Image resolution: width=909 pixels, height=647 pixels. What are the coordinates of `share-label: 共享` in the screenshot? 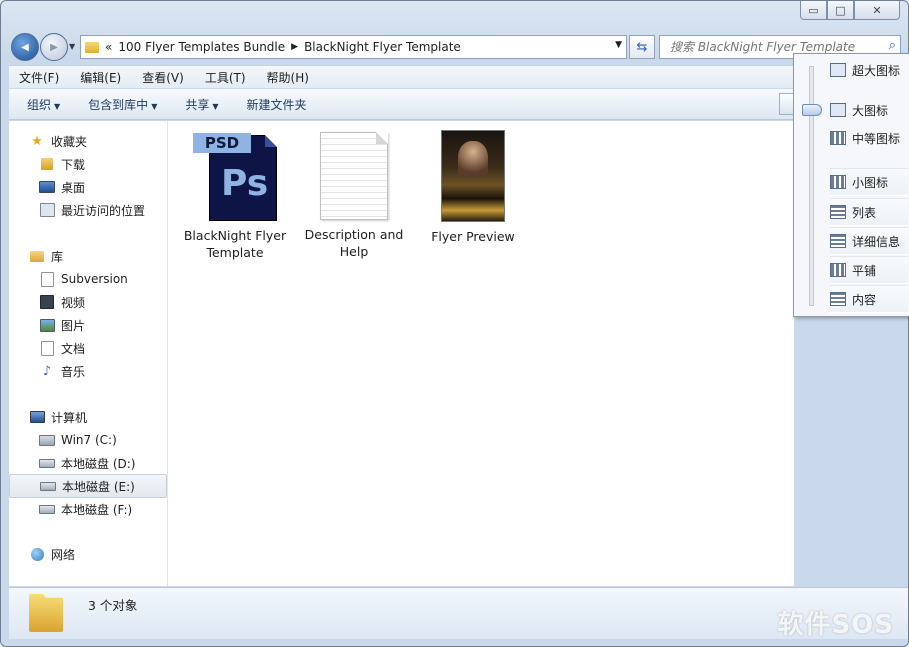 It's located at (197, 104).